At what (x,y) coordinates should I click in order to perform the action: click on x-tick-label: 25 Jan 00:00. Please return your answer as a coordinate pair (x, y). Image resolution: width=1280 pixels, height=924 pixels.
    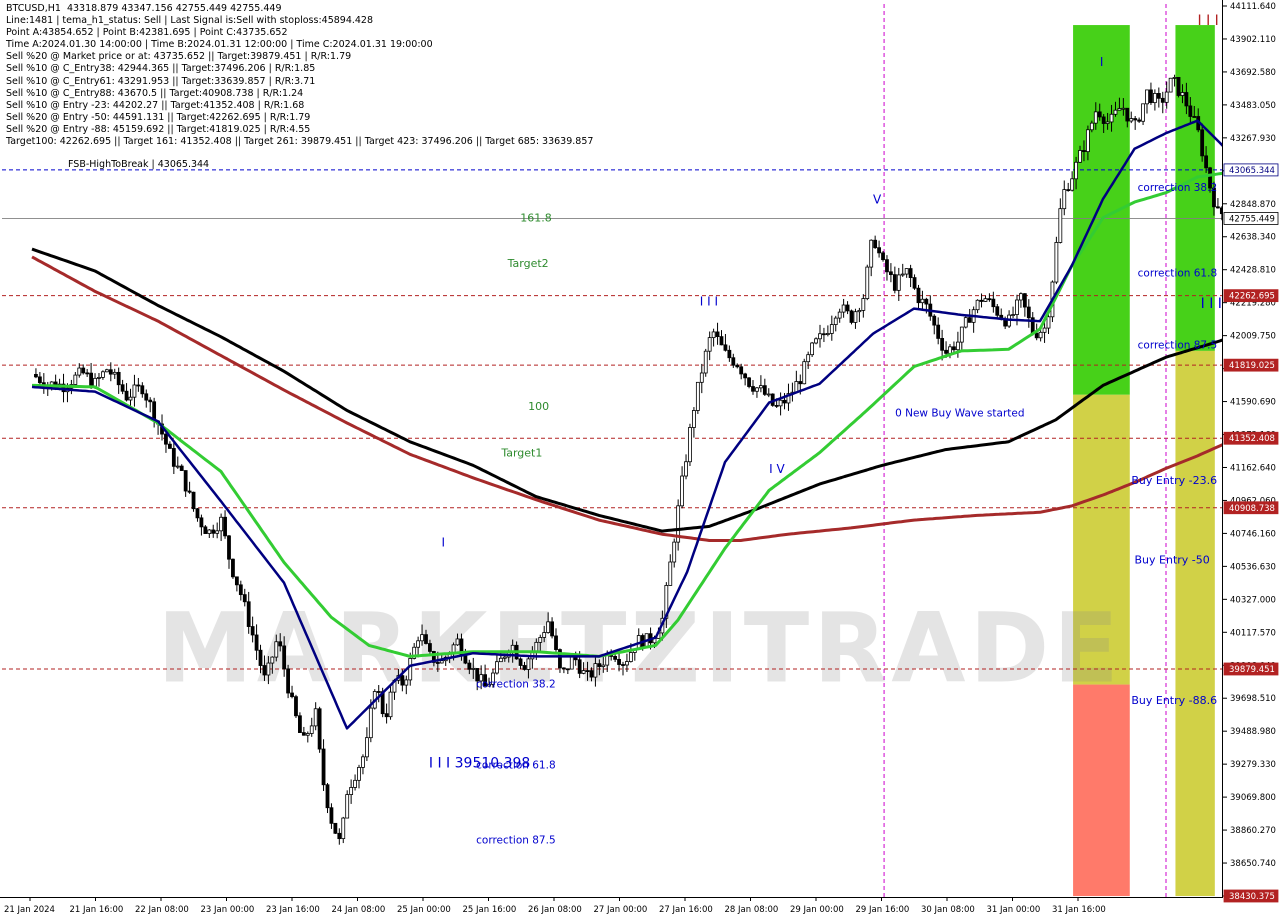
    Looking at the image, I should click on (424, 910).